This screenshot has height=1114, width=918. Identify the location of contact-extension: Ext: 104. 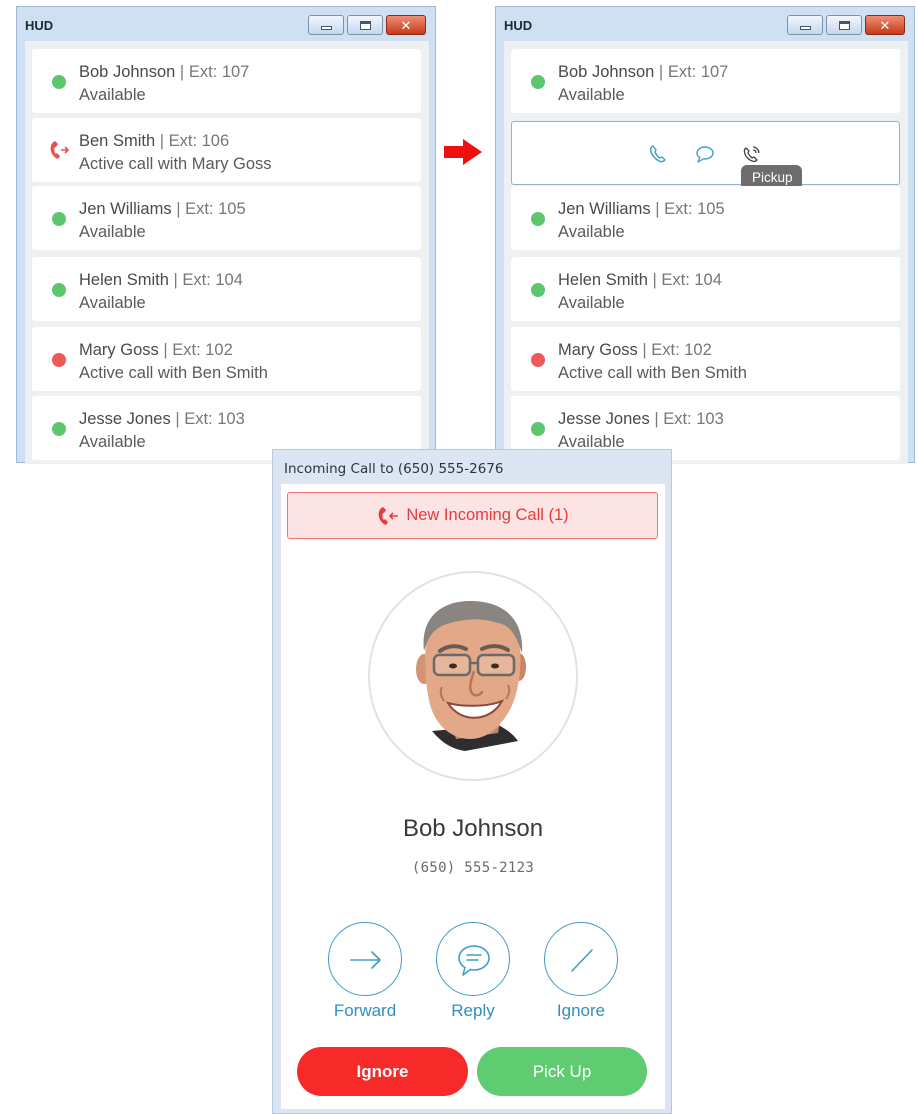
(212, 280).